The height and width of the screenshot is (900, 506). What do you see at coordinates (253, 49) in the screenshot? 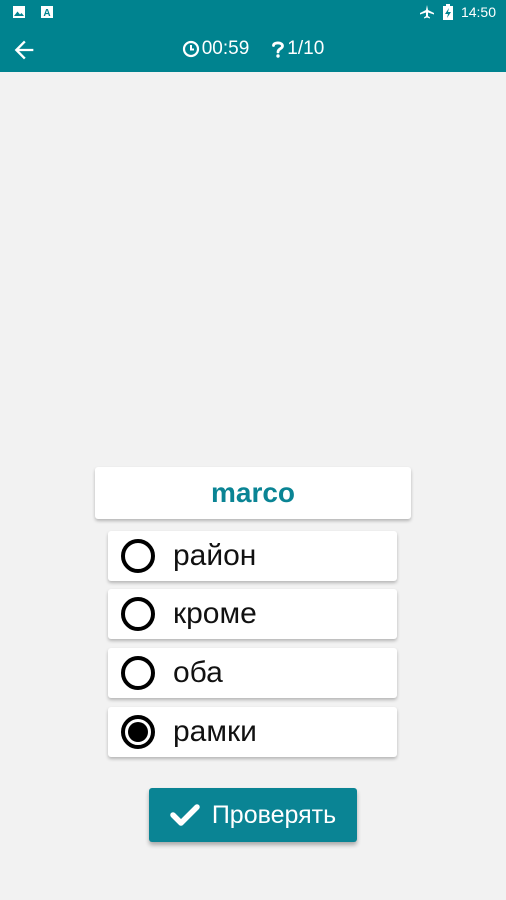
I see `toolbar: 00:59 1/10` at bounding box center [253, 49].